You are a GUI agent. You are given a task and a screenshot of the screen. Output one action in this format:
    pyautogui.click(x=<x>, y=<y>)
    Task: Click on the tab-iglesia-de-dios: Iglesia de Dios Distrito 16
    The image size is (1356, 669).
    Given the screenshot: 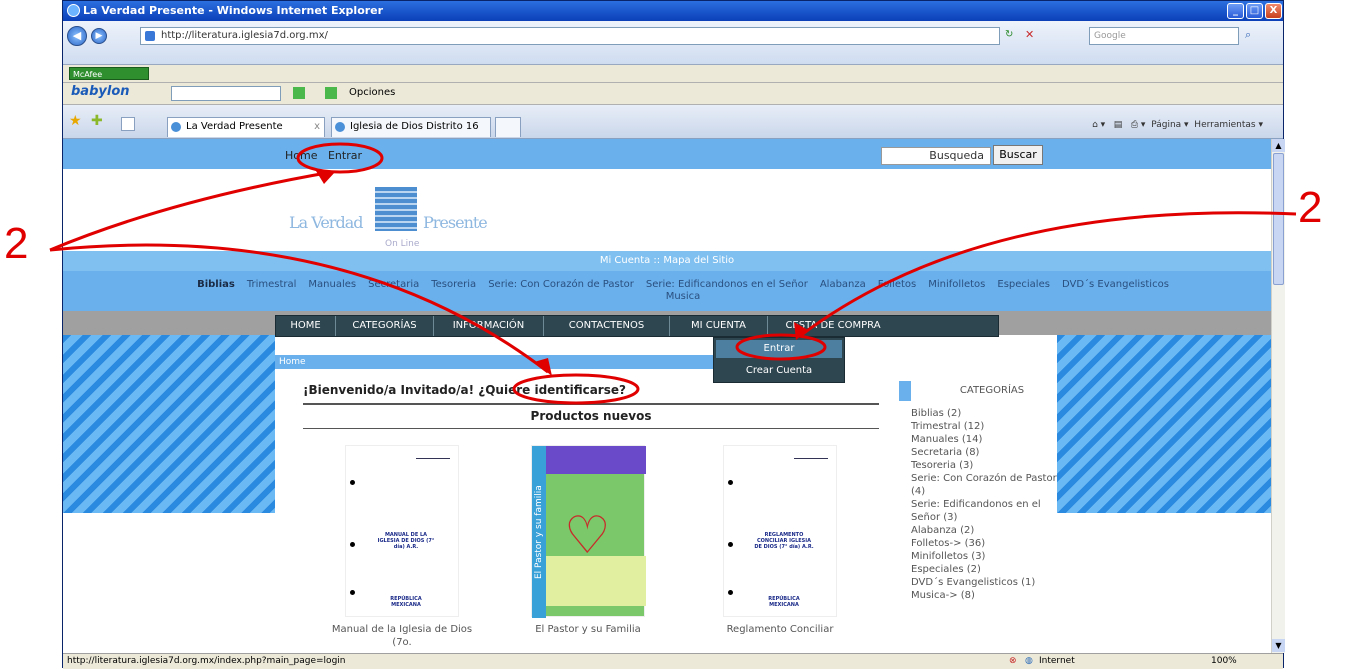 What is the action you would take?
    pyautogui.click(x=411, y=127)
    